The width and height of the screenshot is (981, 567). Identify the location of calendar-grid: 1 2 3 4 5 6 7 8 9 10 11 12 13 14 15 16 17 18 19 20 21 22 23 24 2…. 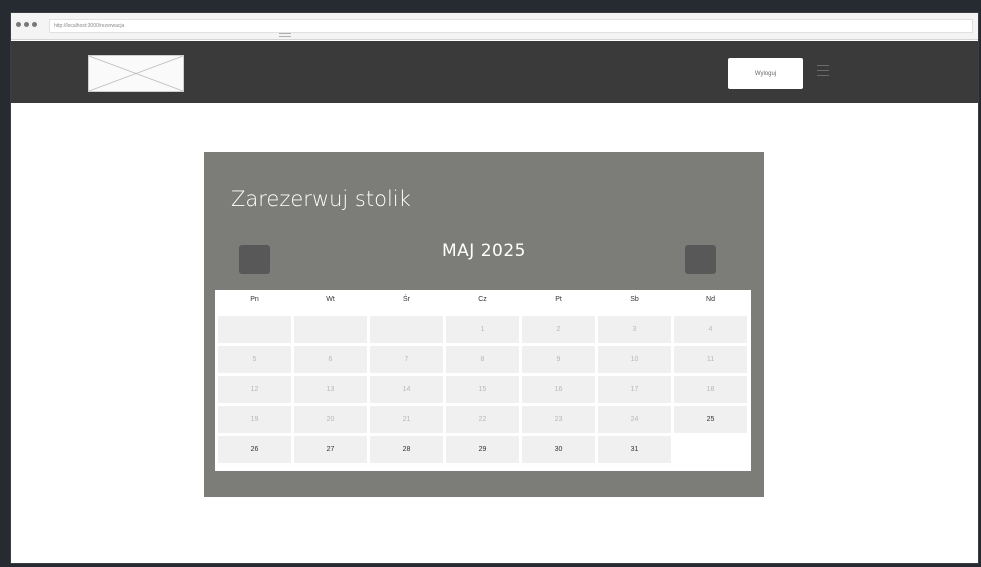
(484, 389).